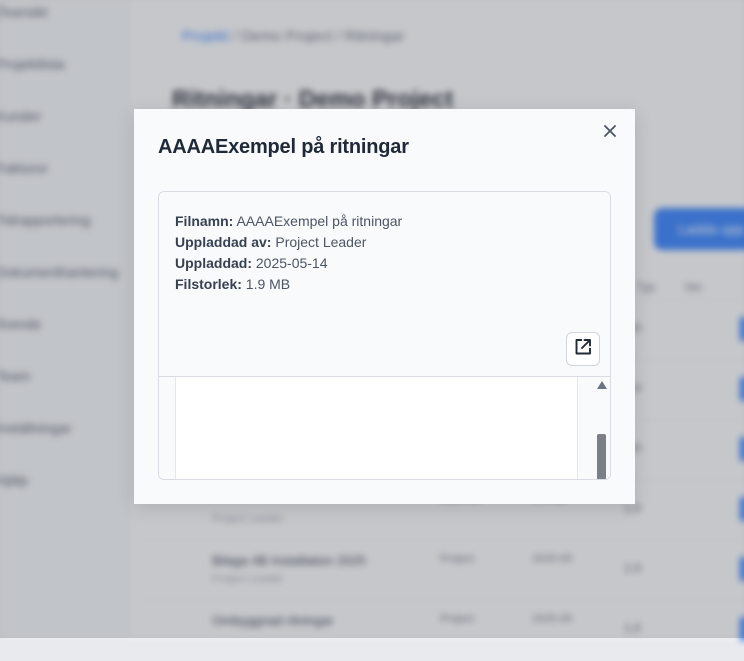  I want to click on uploaded-date-label: Uppladdad:, so click(213, 263).